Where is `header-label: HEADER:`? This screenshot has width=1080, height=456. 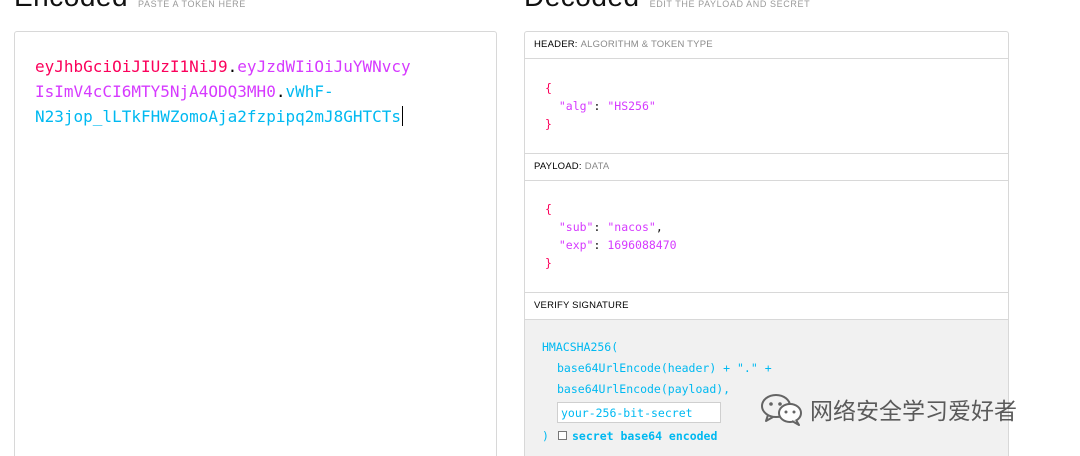 header-label: HEADER: is located at coordinates (556, 44).